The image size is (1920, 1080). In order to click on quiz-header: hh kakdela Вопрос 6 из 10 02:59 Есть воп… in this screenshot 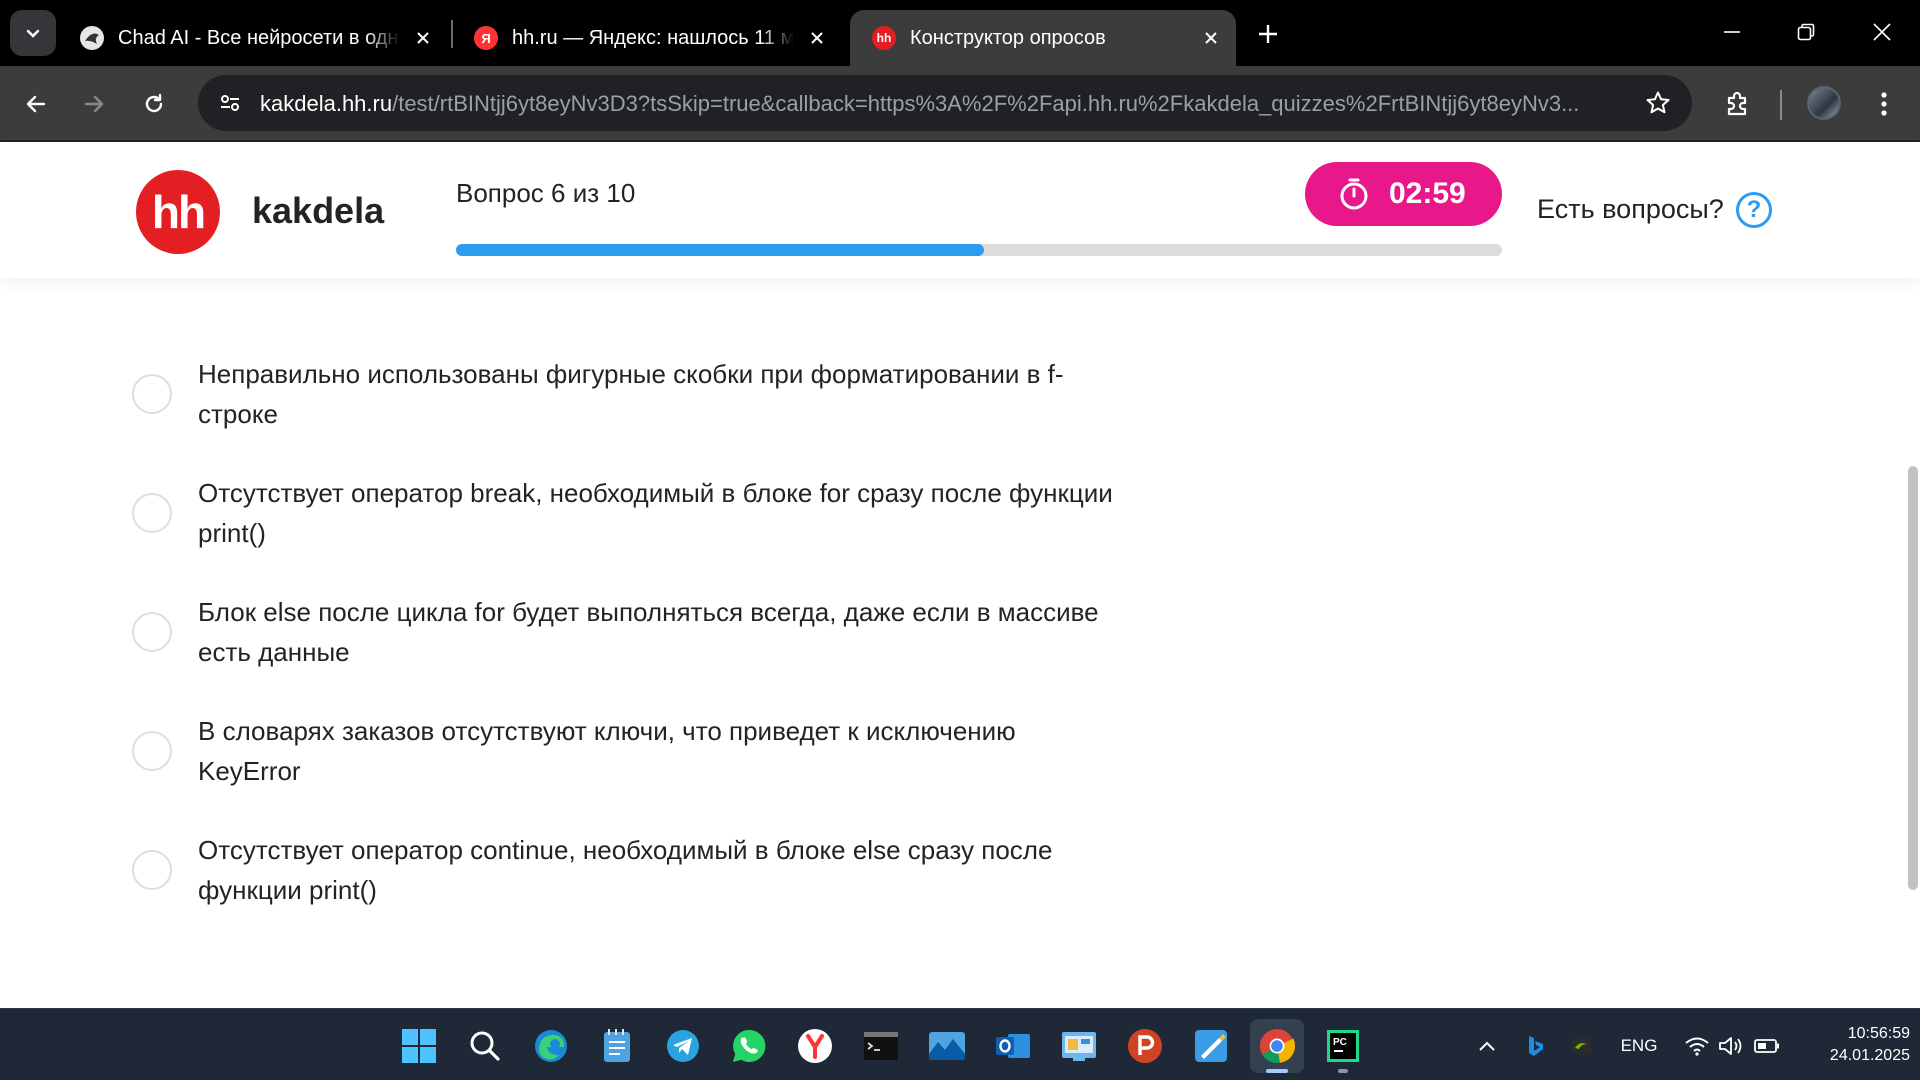, I will do `click(960, 211)`.